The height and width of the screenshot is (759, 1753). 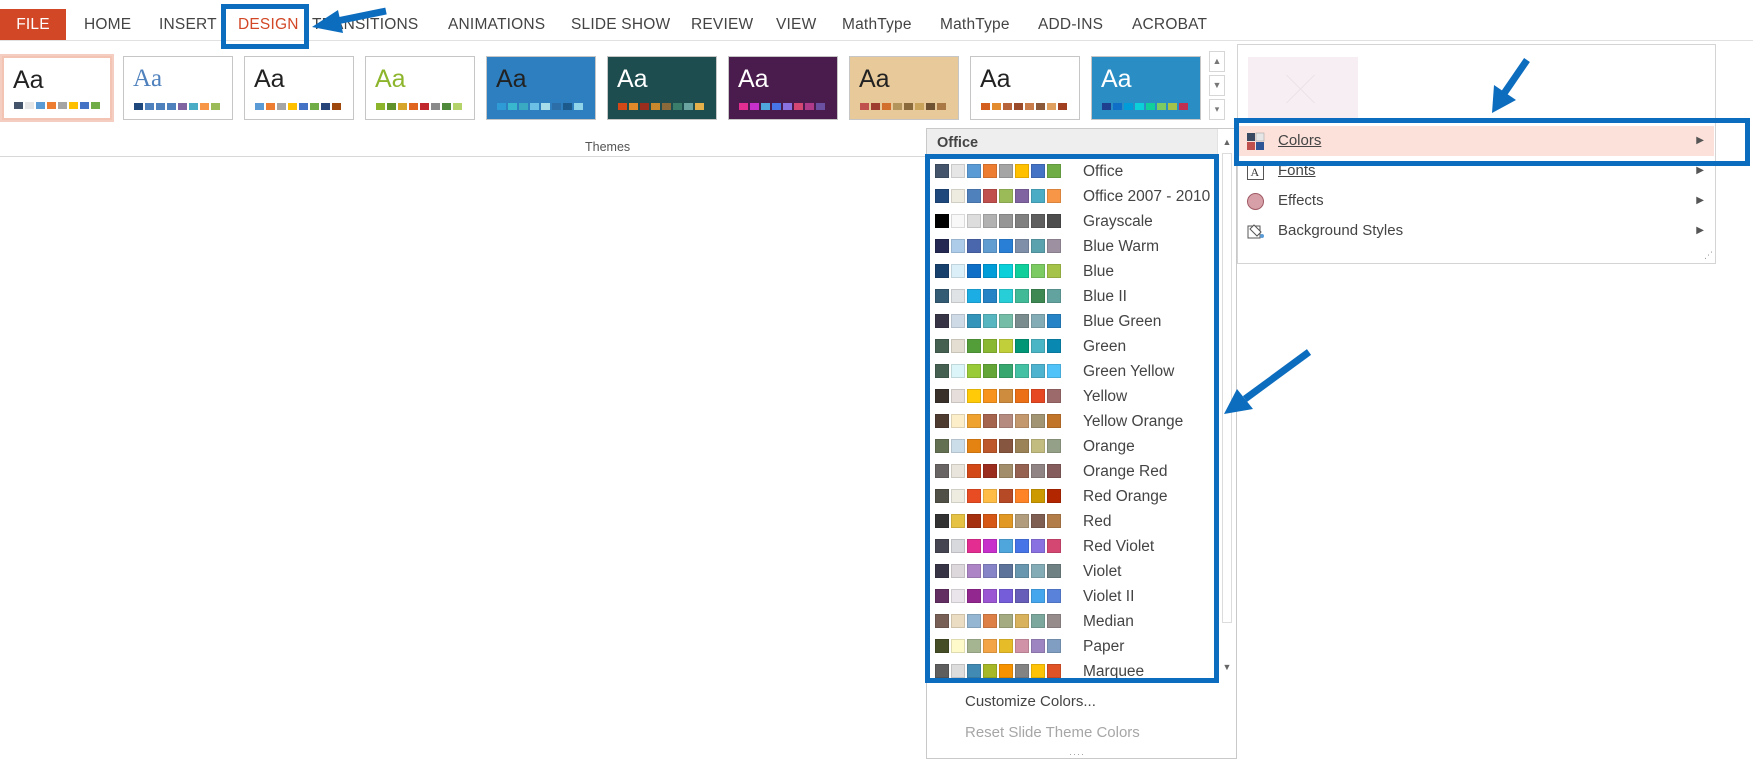 I want to click on tab-file: FILE, so click(x=33, y=25).